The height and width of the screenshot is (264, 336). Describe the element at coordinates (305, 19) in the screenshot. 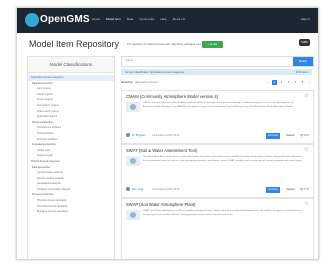

I see `sign-in-link: Sign in` at that location.